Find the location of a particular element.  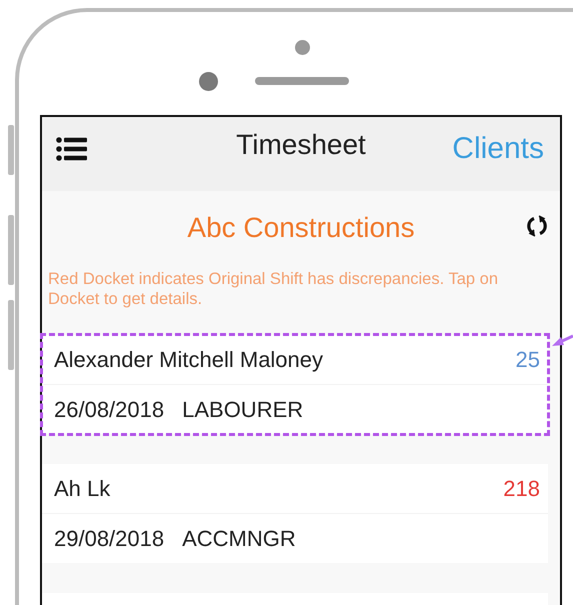

speaker-icon is located at coordinates (302, 81).